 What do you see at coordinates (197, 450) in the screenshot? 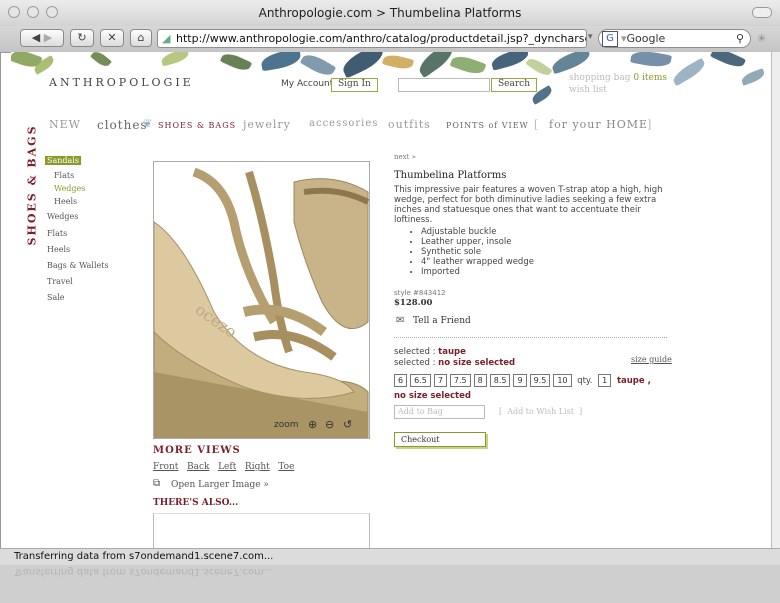
I see `more-views-title: MORE VIEWS` at bounding box center [197, 450].